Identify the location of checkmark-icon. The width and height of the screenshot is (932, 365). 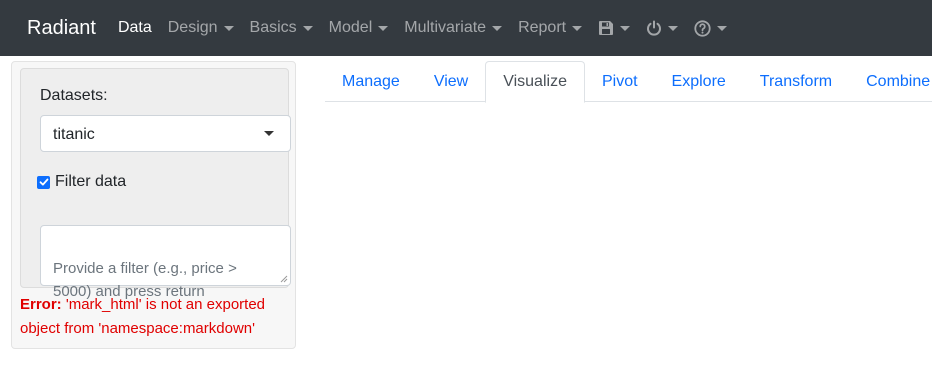
(43, 182).